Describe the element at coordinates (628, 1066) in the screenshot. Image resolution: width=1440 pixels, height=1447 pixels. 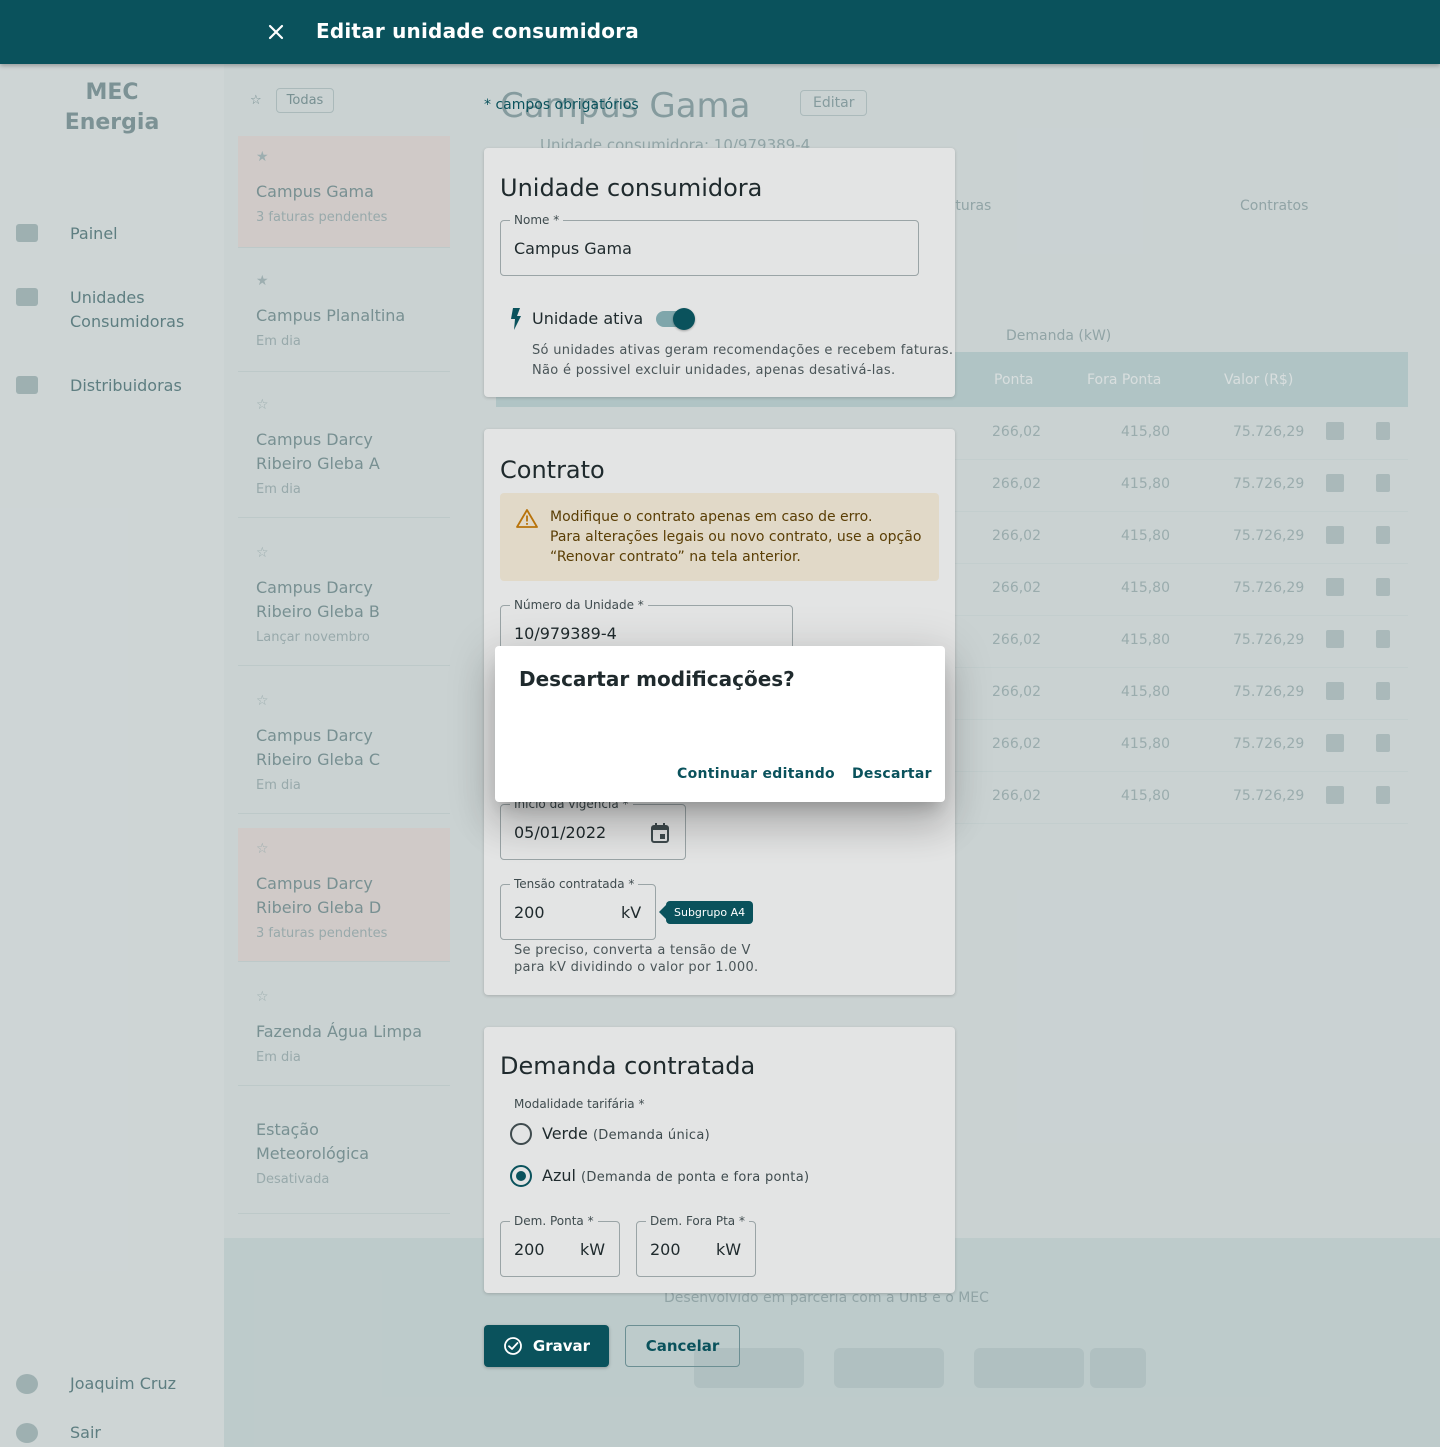
I see `demand-card-title: Demanda contratada` at that location.